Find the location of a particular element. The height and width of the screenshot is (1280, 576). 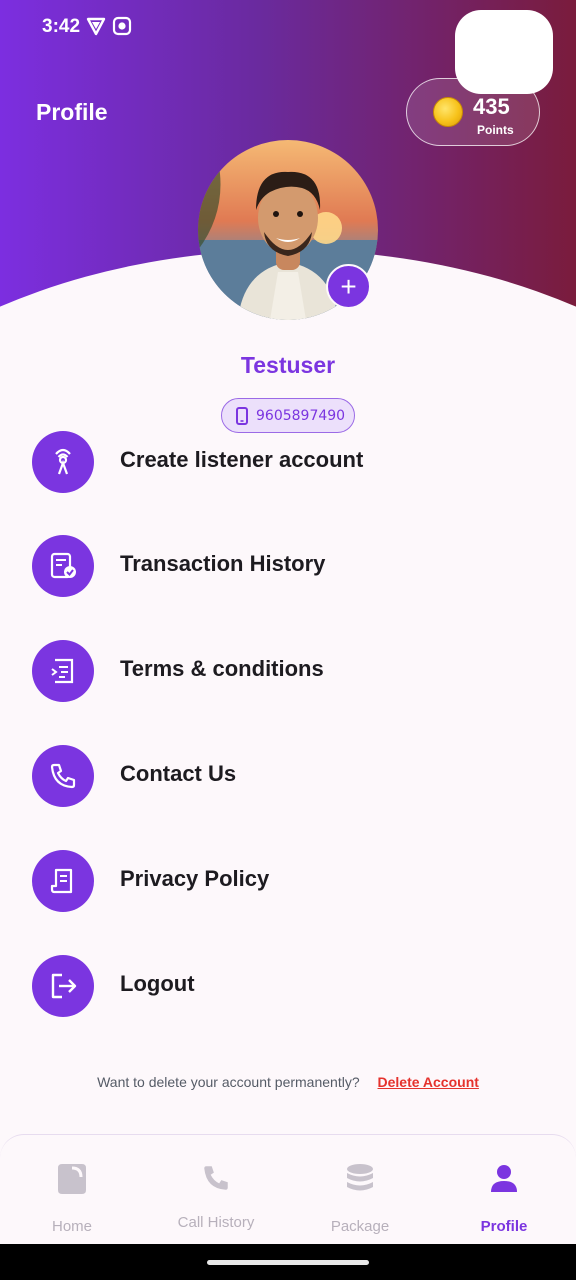

nav-label: Call History is located at coordinates (216, 1222).